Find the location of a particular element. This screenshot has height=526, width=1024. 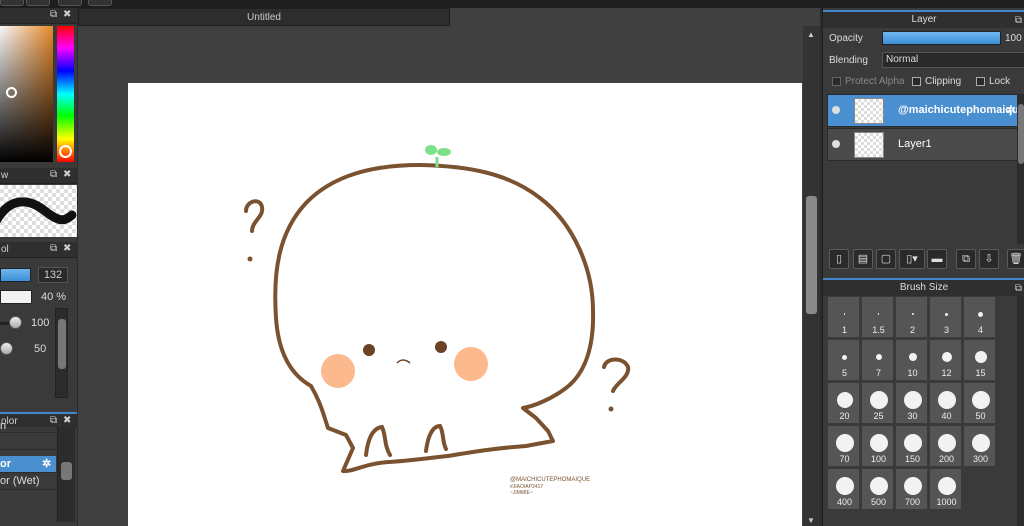

list-item: or (Wet) is located at coordinates (28, 481).